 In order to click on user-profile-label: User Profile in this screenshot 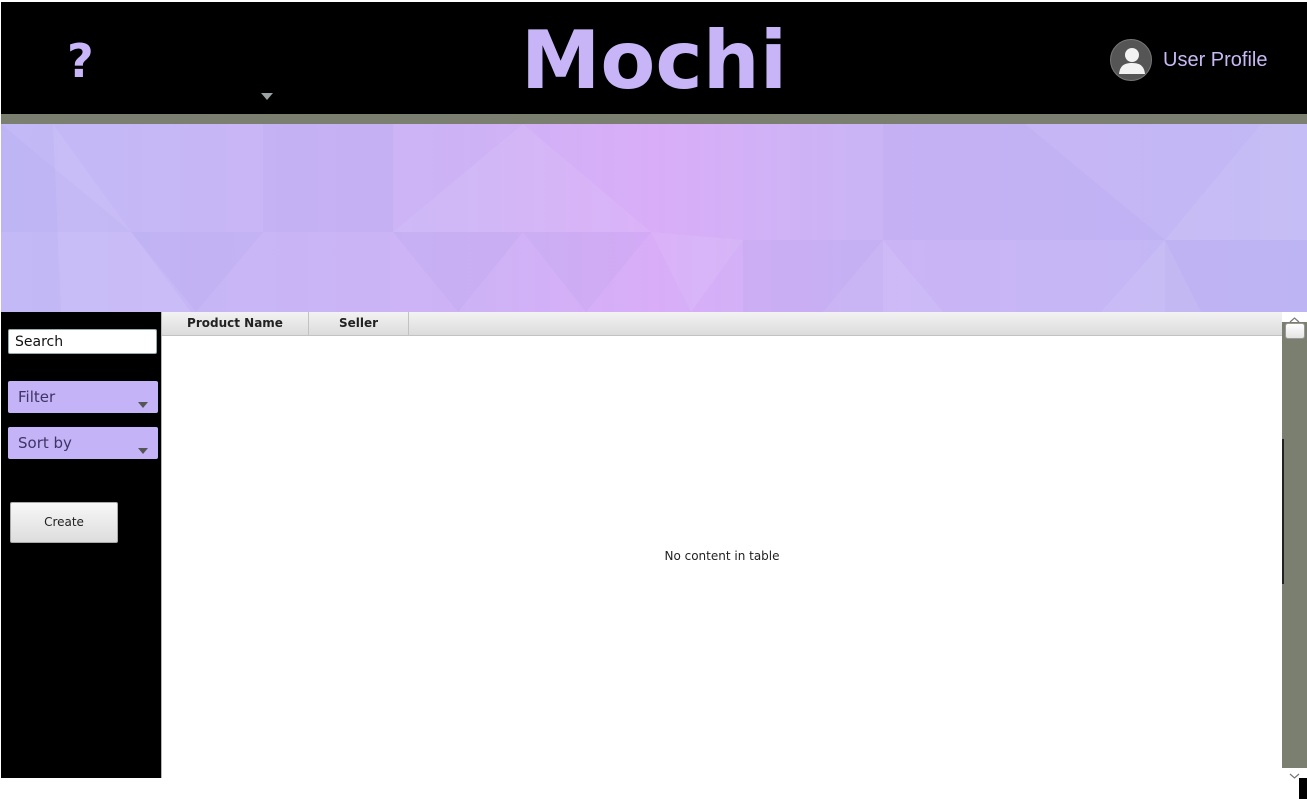, I will do `click(1215, 60)`.